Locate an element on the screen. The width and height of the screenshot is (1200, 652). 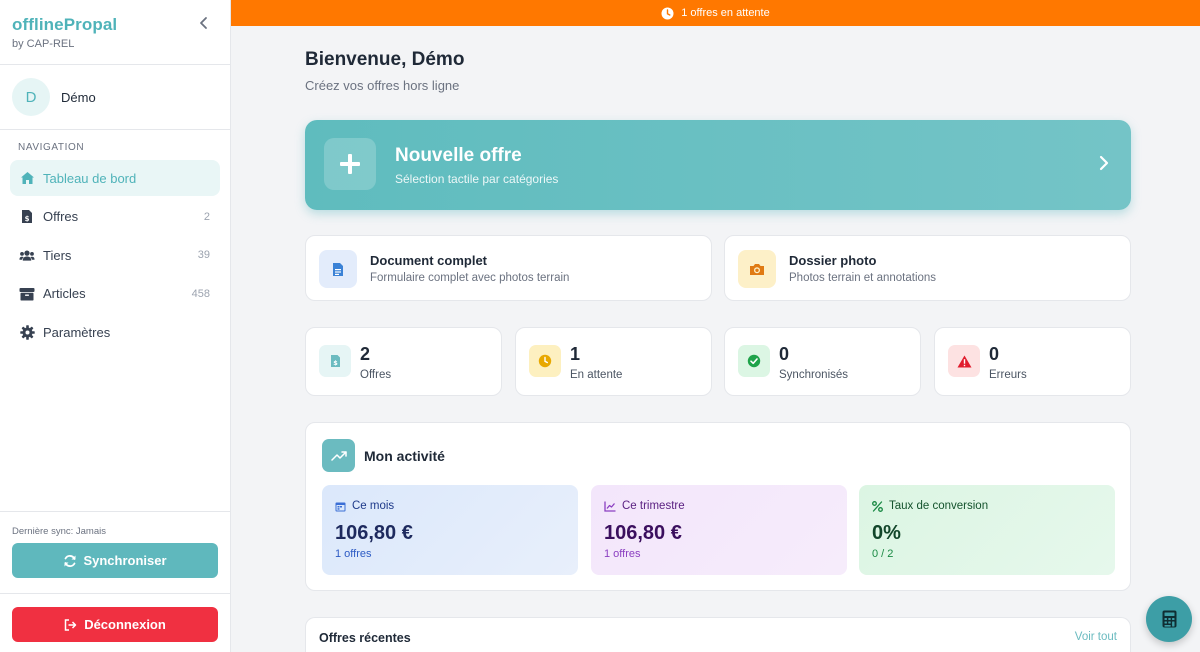
gear-icon is located at coordinates (27, 332).